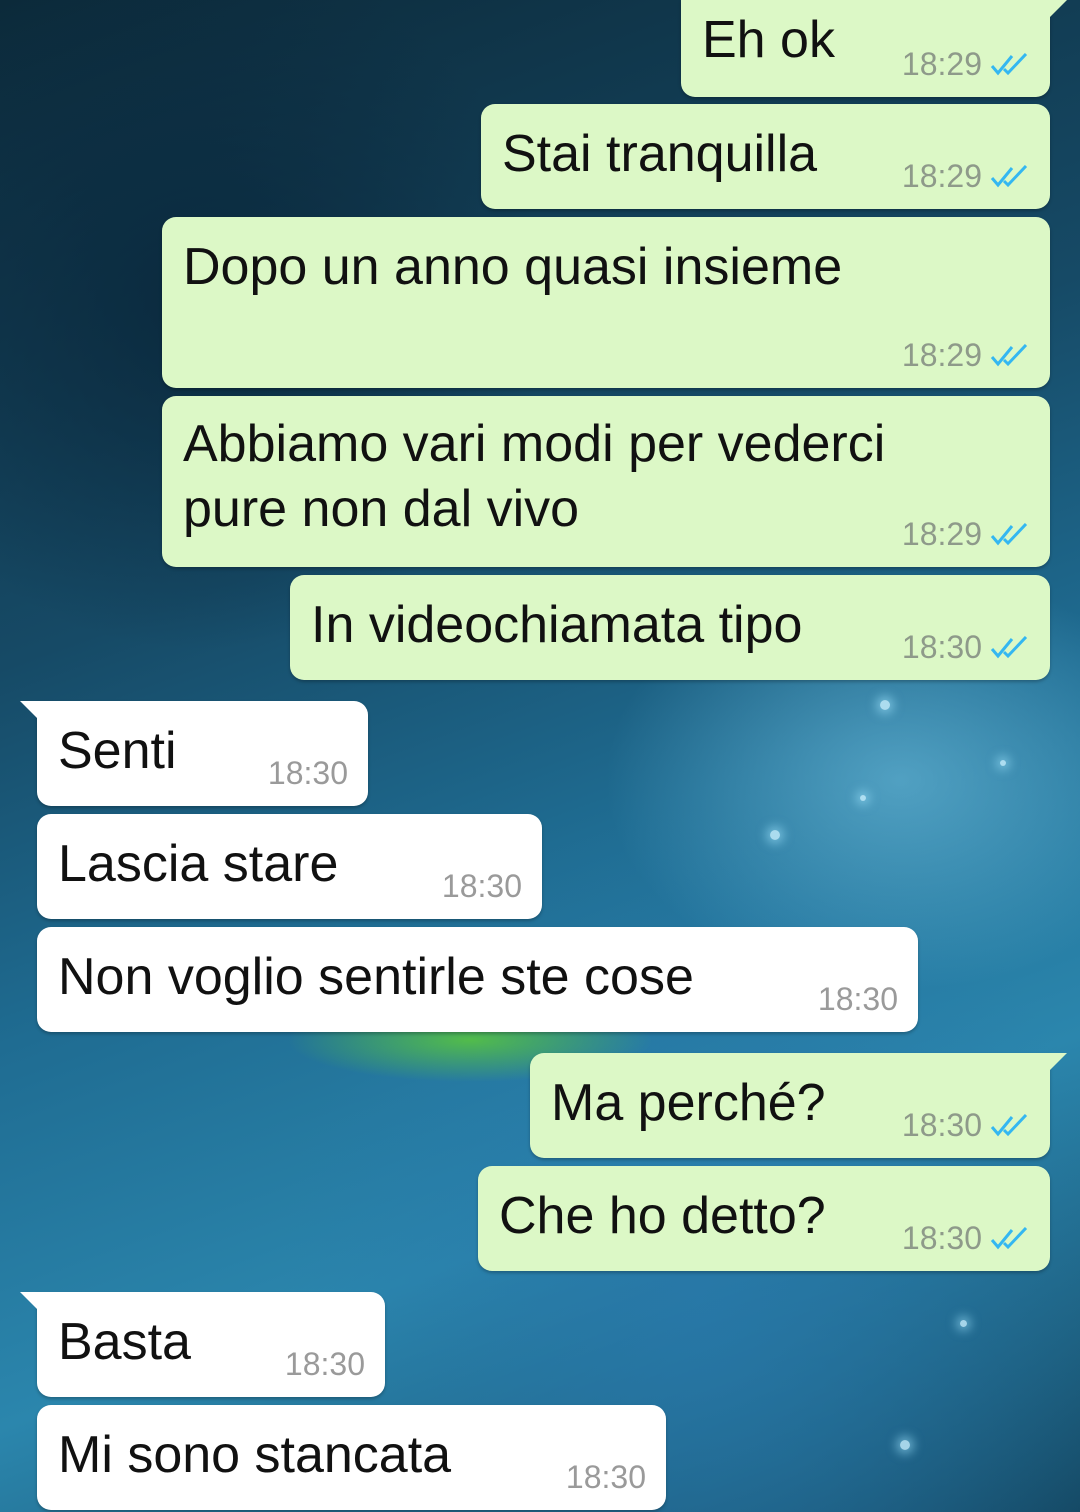 This screenshot has width=1080, height=1512. I want to click on message-text: Eh ok, so click(768, 40).